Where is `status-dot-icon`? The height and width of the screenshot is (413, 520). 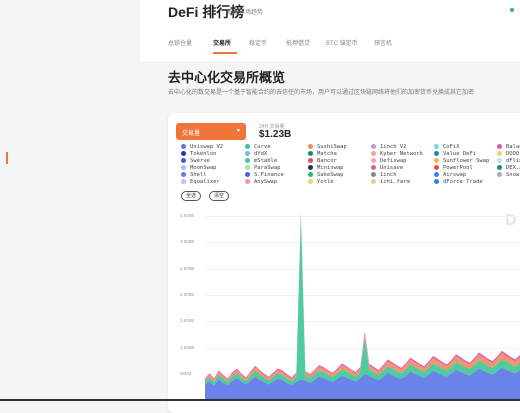
status-dot-icon is located at coordinates (512, 10).